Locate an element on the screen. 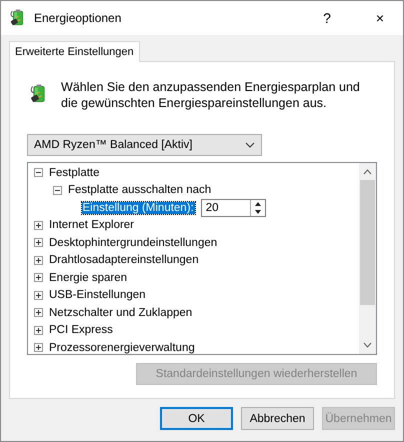 The image size is (404, 442). tree-item: Festplatte is located at coordinates (74, 172).